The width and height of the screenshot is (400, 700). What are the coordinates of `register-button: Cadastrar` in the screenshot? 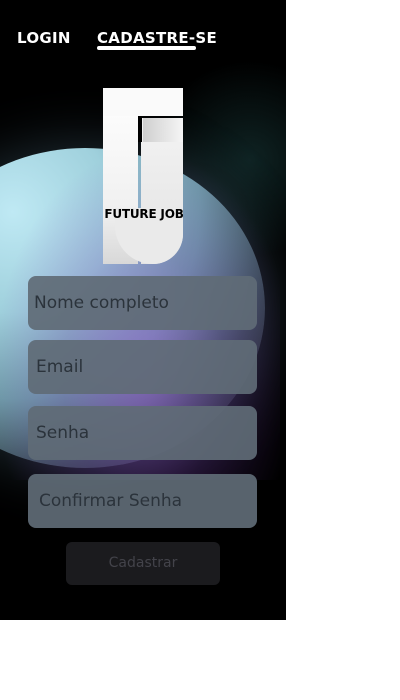 It's located at (143, 563).